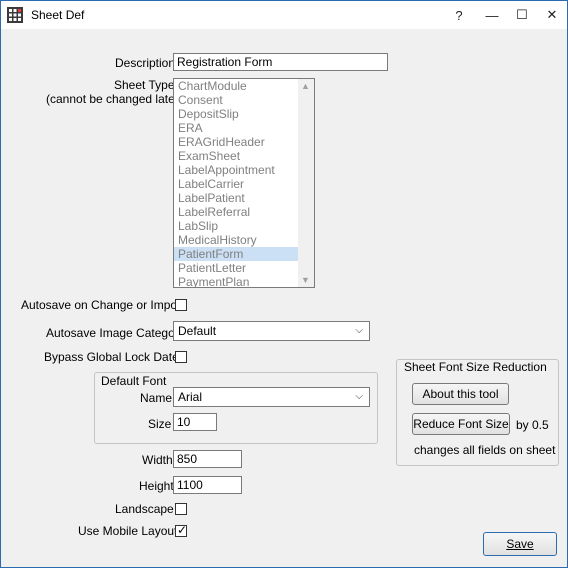 The image size is (568, 568). Describe the element at coordinates (244, 212) in the screenshot. I see `sheet-type-item: LabelReferral` at that location.